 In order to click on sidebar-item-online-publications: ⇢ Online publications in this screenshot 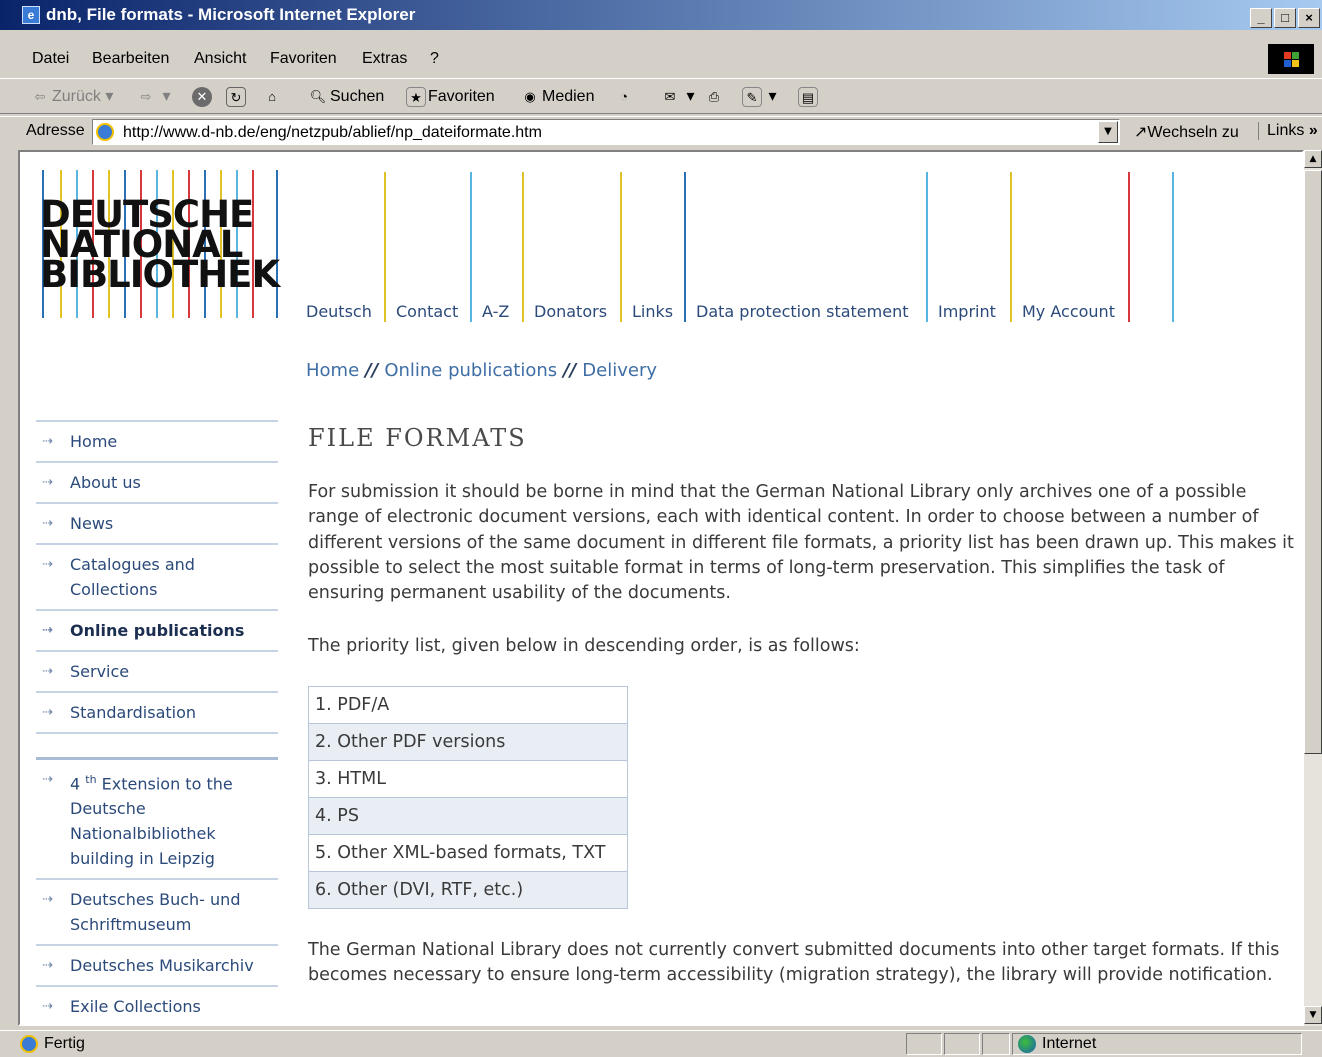, I will do `click(157, 631)`.